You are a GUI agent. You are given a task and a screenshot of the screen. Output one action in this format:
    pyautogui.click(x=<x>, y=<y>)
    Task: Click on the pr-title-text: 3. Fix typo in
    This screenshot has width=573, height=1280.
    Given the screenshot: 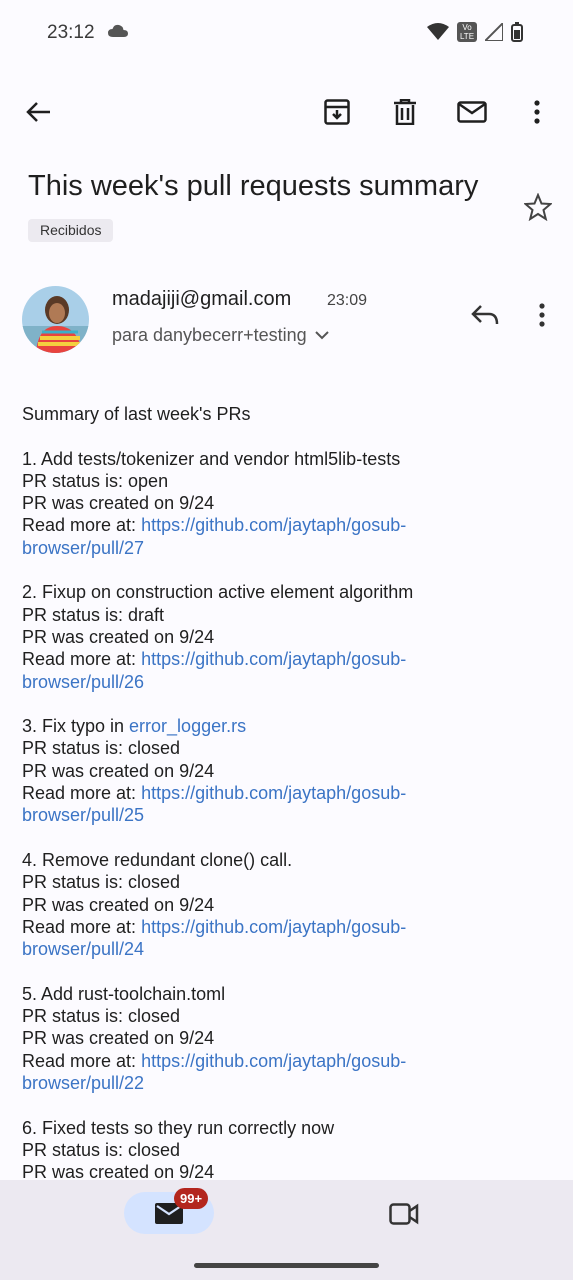 What is the action you would take?
    pyautogui.click(x=76, y=726)
    